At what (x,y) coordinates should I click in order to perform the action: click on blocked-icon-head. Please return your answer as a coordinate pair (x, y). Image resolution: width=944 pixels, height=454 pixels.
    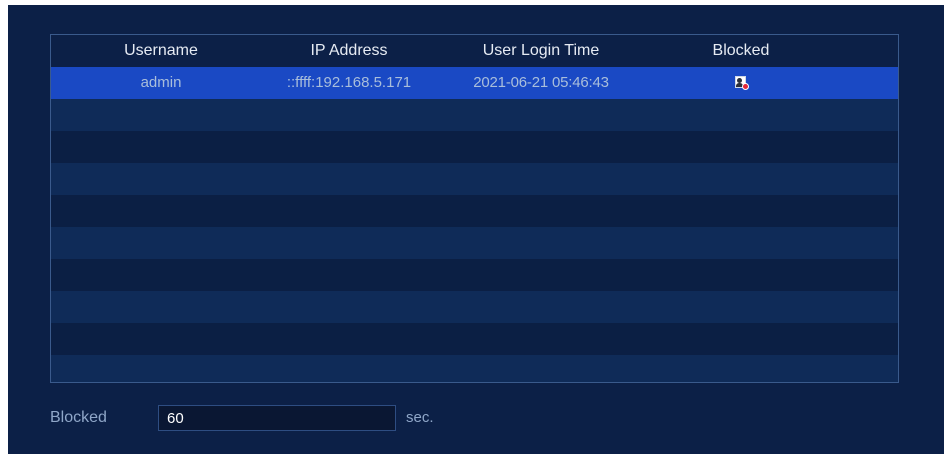
    Looking at the image, I should click on (739, 80).